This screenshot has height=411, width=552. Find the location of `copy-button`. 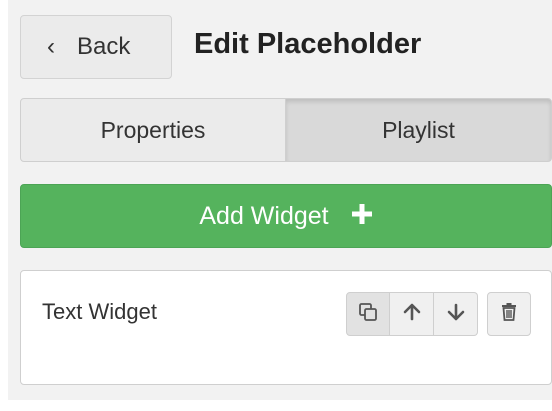

copy-button is located at coordinates (368, 314).